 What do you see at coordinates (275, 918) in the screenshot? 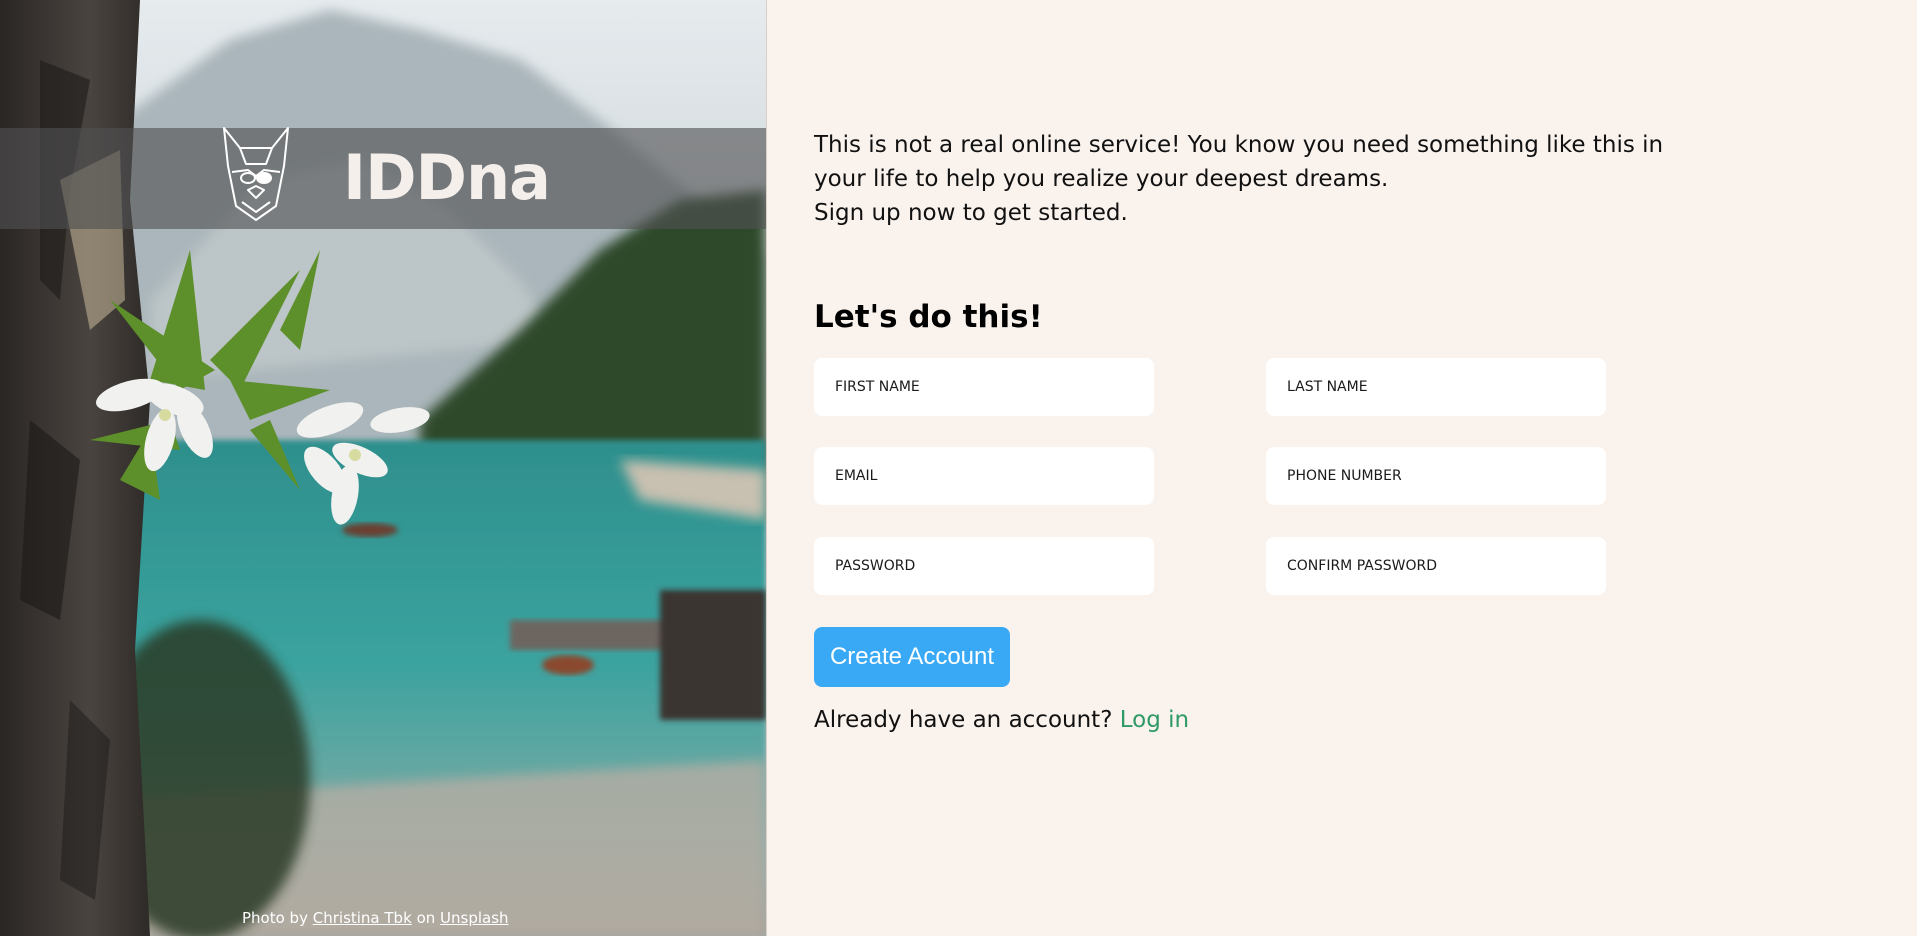
I see `photo-credit-prefix: Photo by` at bounding box center [275, 918].